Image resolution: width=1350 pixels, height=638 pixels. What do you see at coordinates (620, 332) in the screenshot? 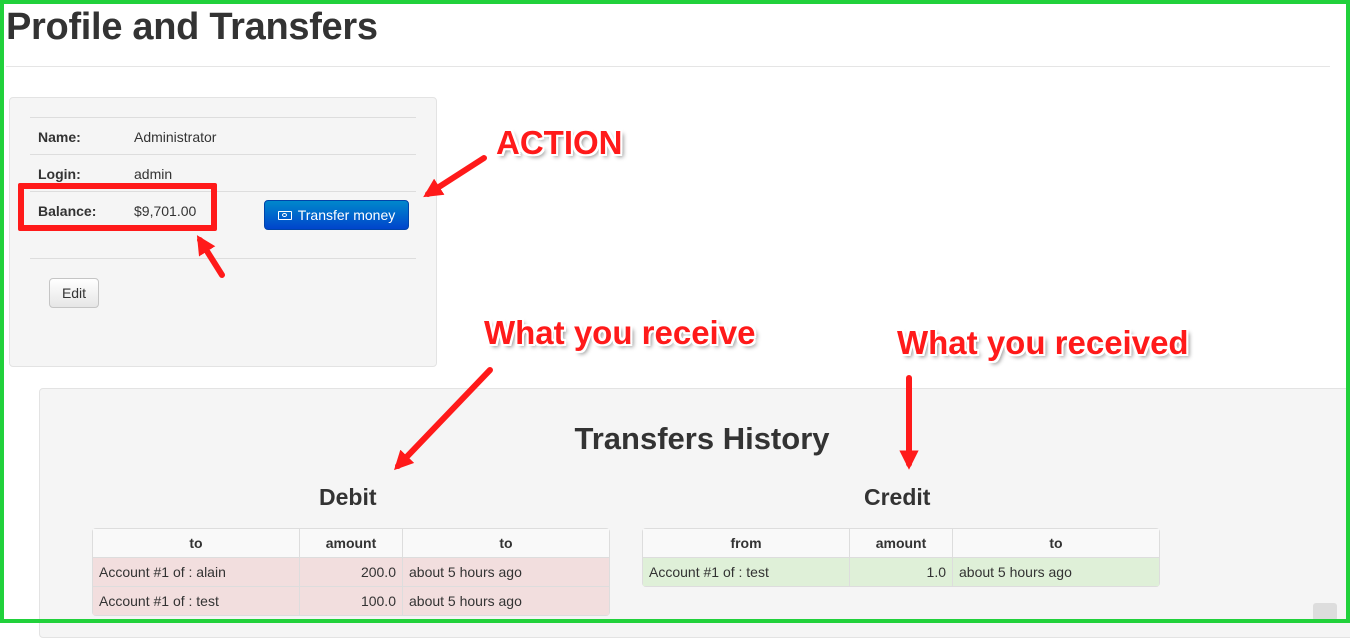
I see `annotation-receive: What you receive` at bounding box center [620, 332].